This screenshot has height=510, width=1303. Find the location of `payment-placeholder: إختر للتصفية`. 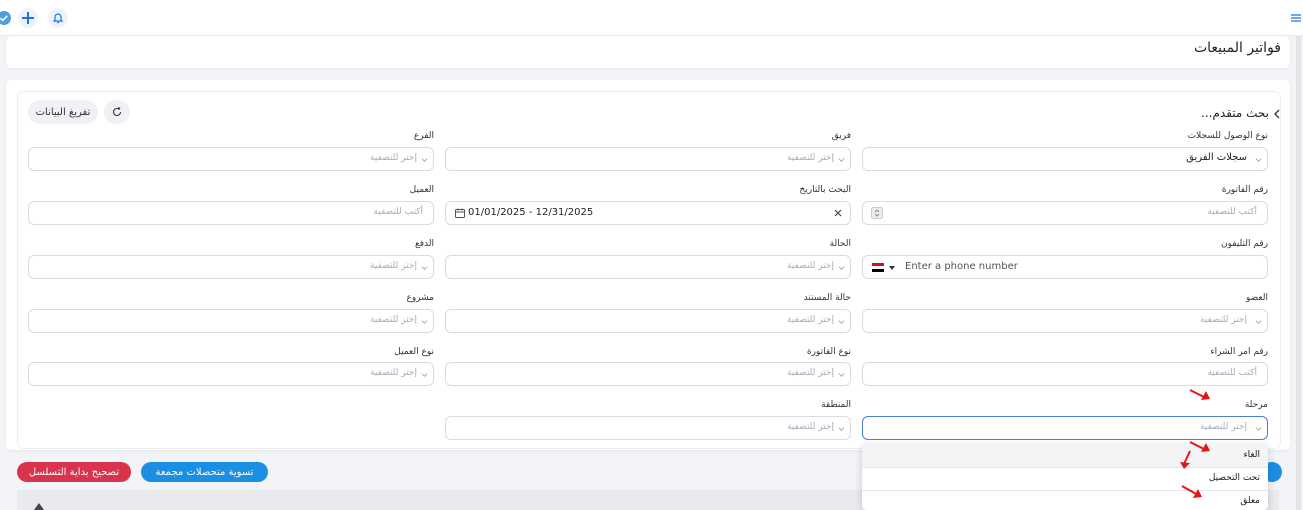

payment-placeholder: إختر للتصفية is located at coordinates (393, 266).